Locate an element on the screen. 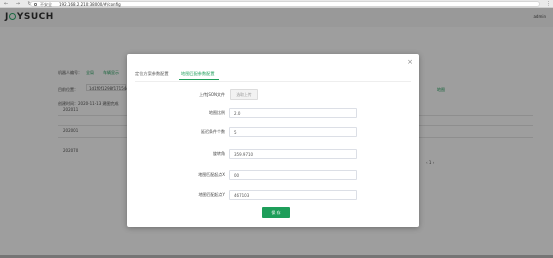 Image resolution: width=553 pixels, height=258 pixels. origin-x-input is located at coordinates (293, 175).